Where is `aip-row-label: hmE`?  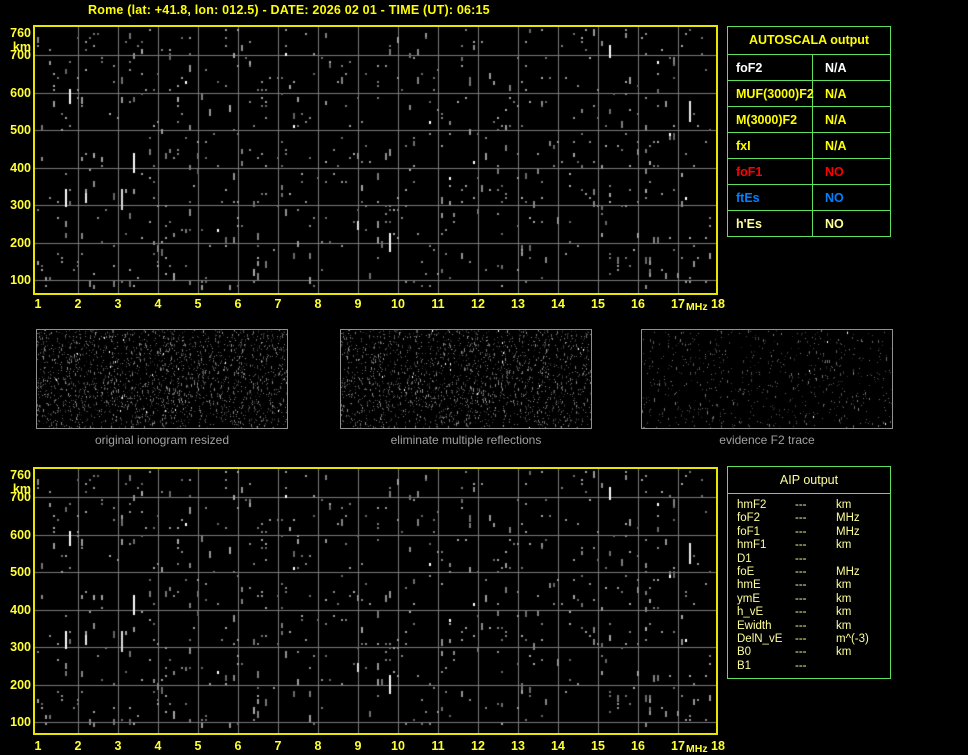 aip-row-label: hmE is located at coordinates (749, 585).